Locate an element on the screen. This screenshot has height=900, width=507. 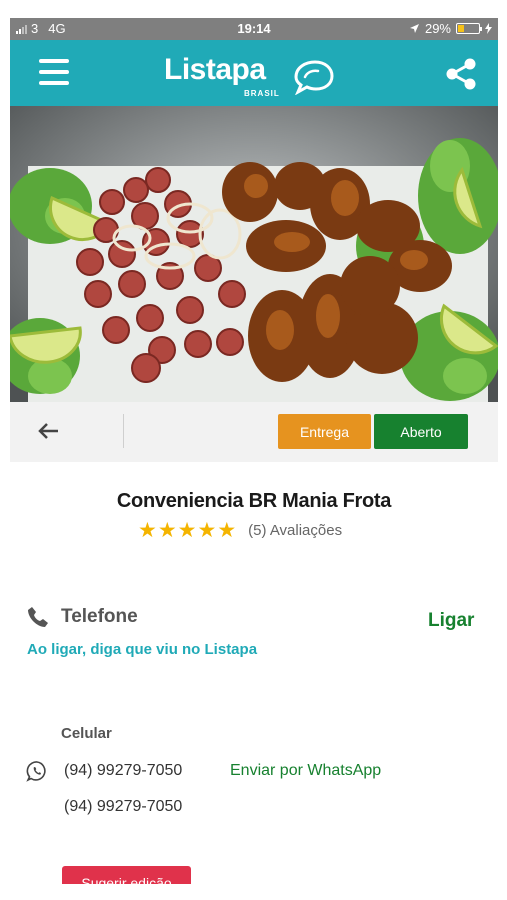
app-header: Listapa BRASIL is located at coordinates (254, 73).